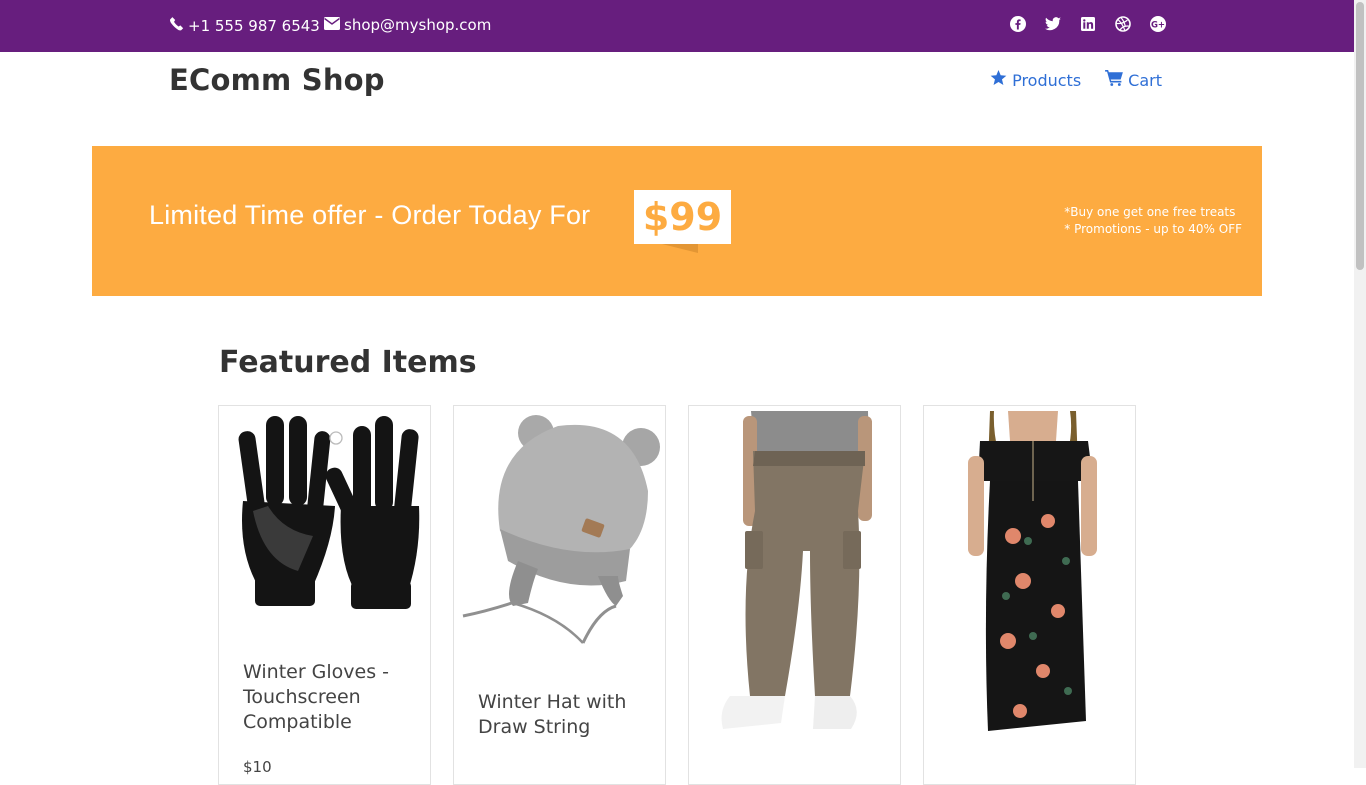 The image size is (1366, 785). I want to click on dribbble-icon, so click(1123, 24).